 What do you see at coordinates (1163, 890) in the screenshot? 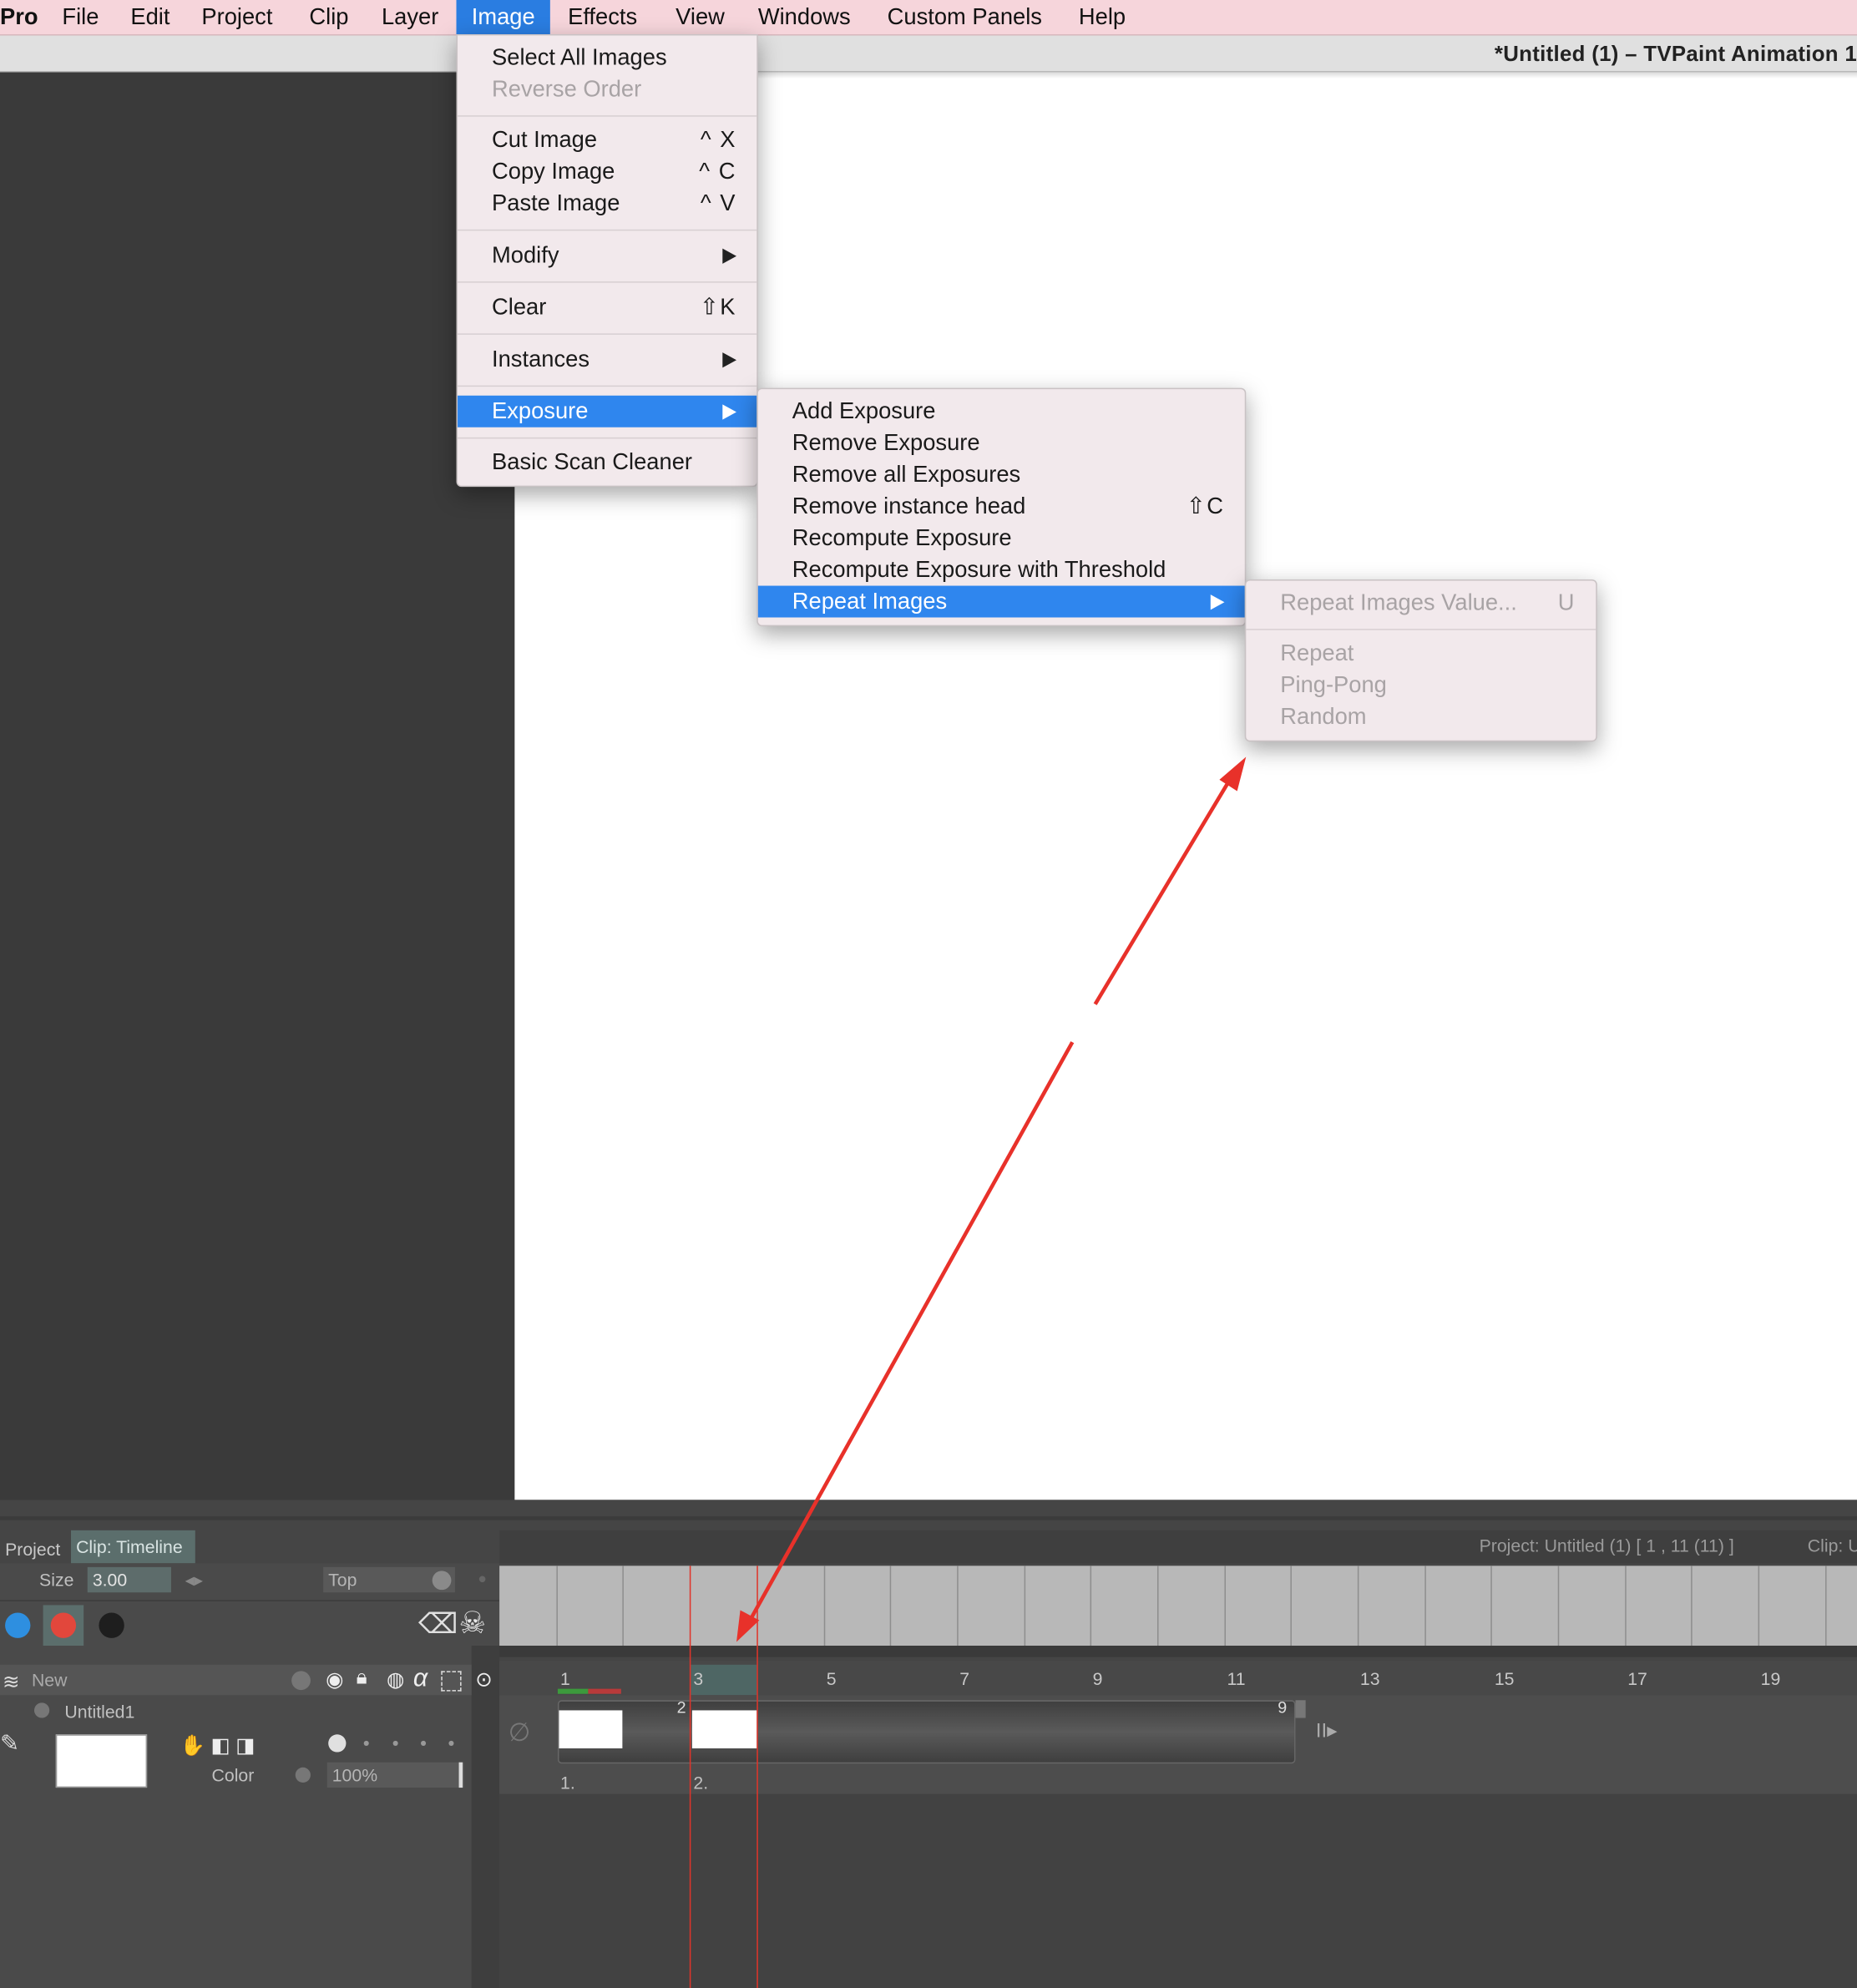
I see `annotation-arrow-upper-line` at bounding box center [1163, 890].